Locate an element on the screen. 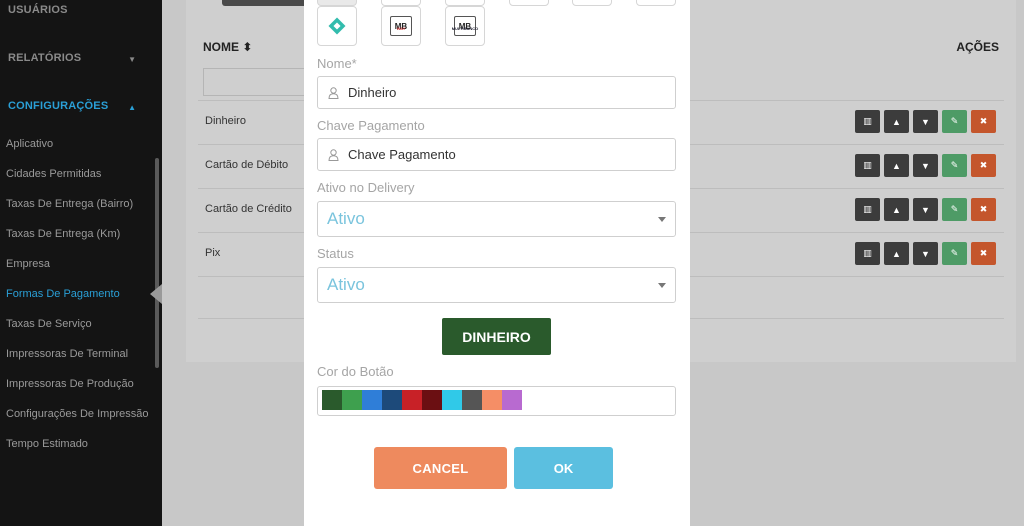 This screenshot has width=1024, height=526. sidebar-item-aplicativo: Aplicativo is located at coordinates (29, 144).